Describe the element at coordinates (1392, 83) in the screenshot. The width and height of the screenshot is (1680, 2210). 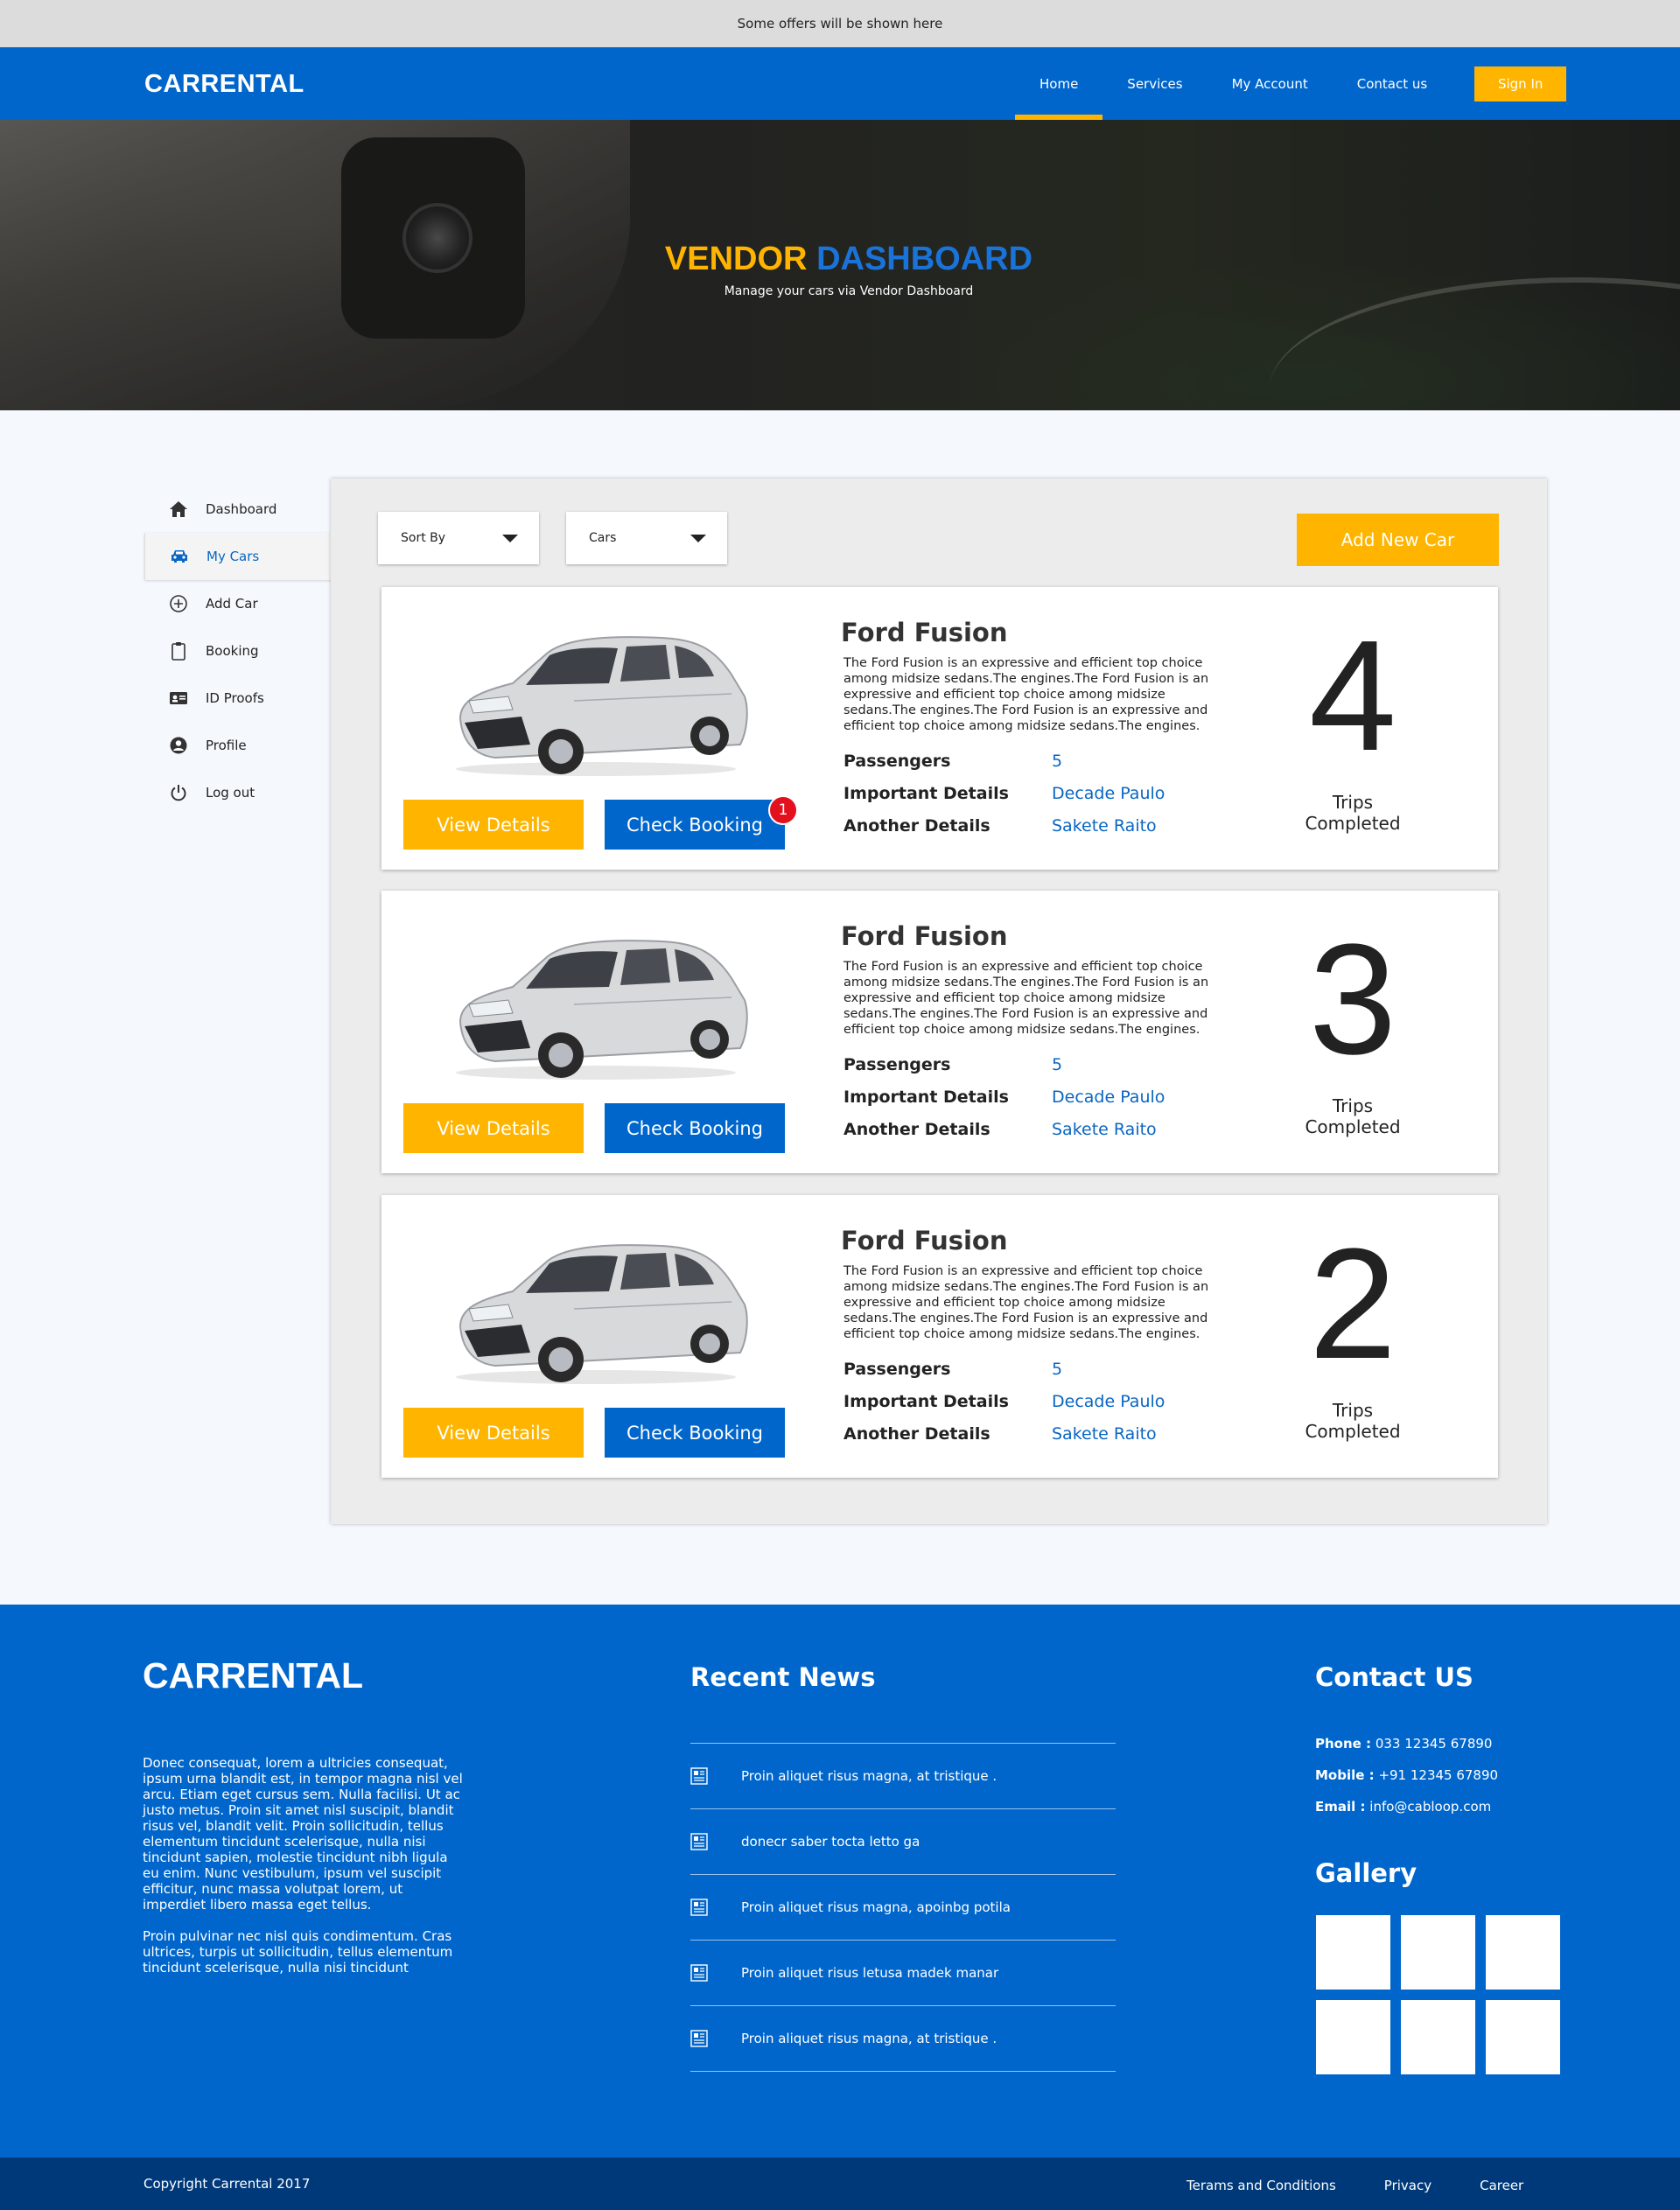
I see `nav-contact-us: Contact us` at that location.